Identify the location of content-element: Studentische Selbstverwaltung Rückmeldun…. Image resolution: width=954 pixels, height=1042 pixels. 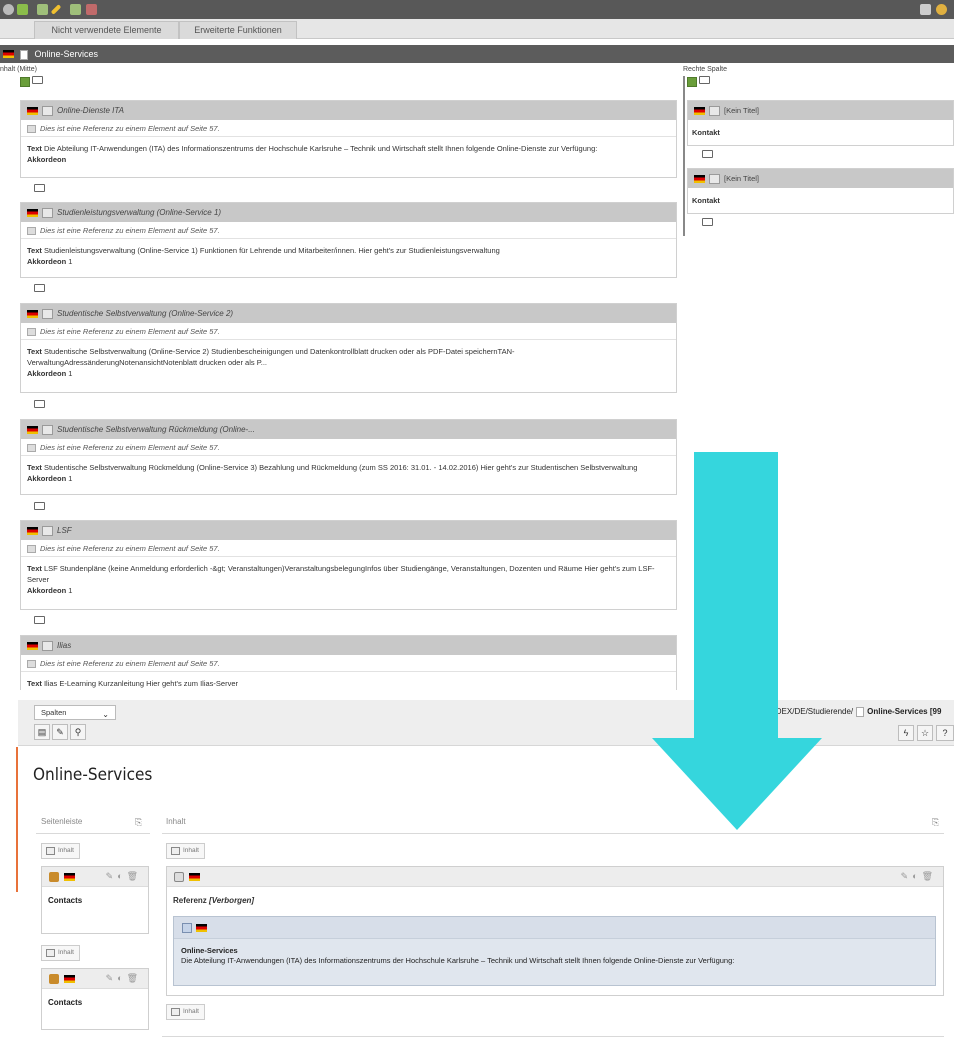
(348, 457).